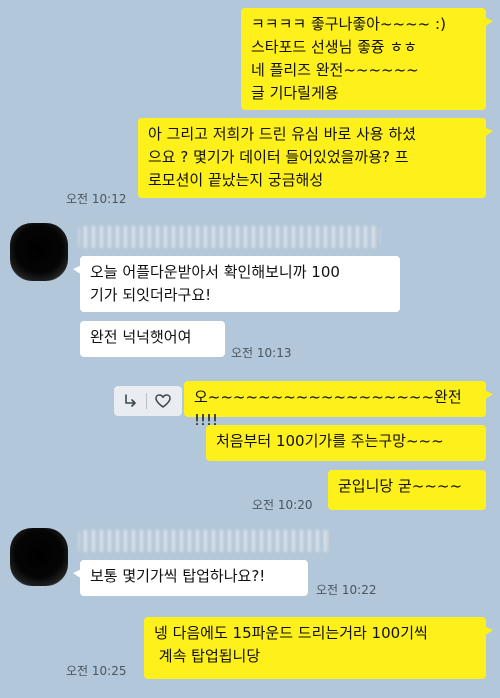  I want to click on message-timestamp: 오전 10:25, so click(96, 671).